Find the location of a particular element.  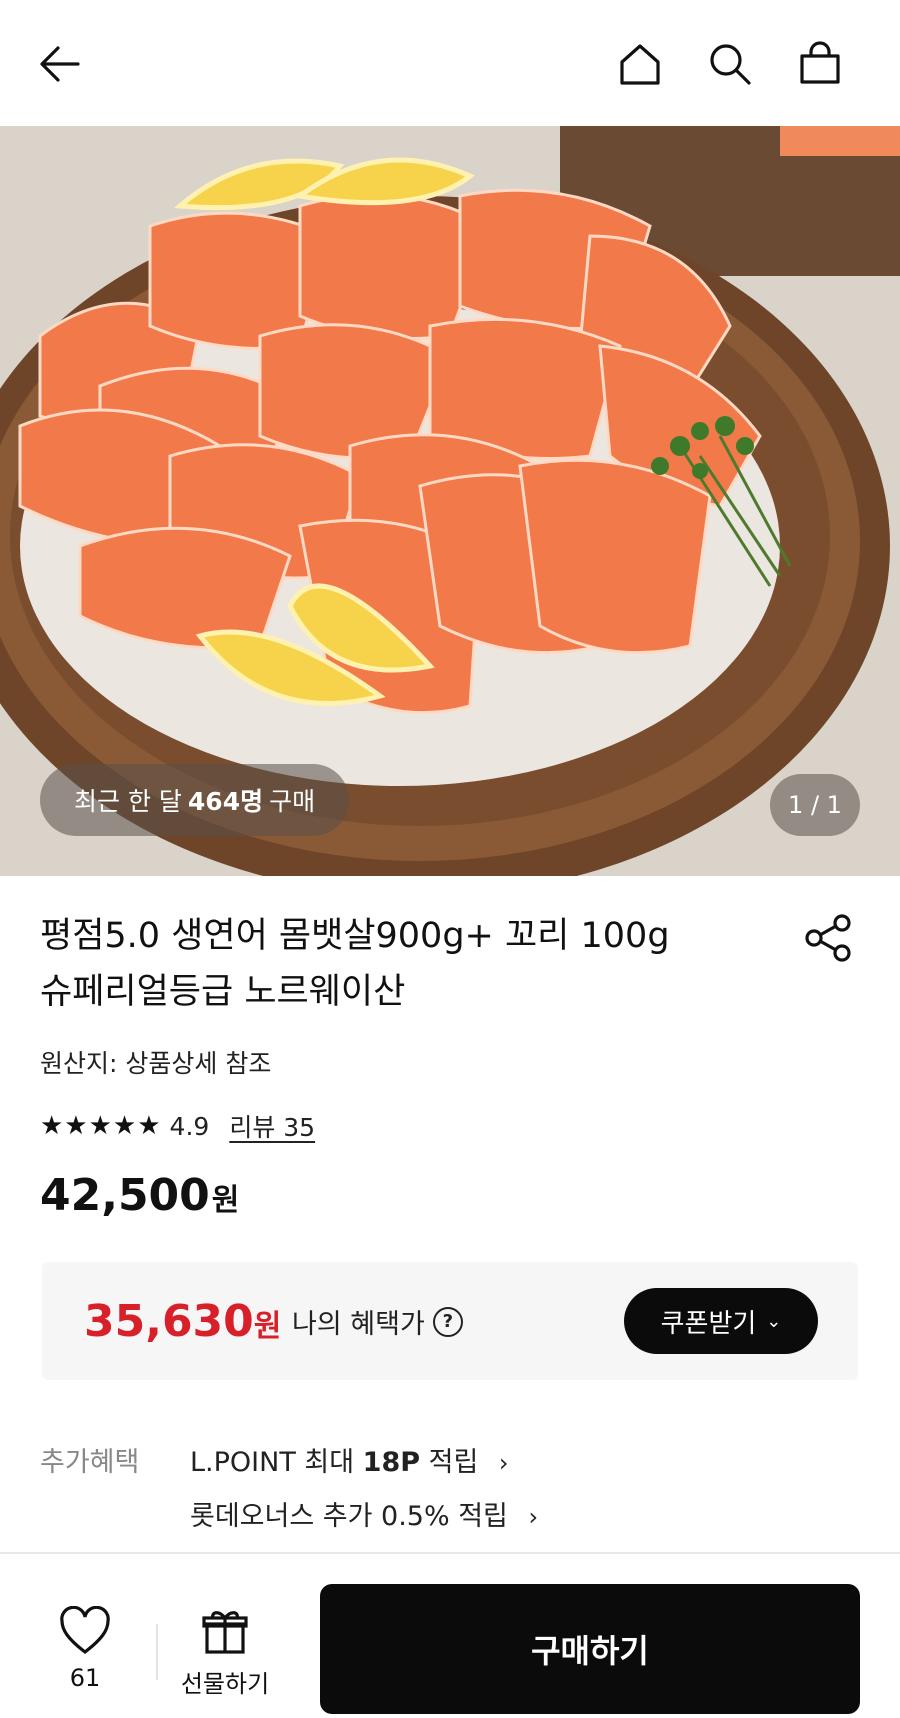

original-price: 42,500원 is located at coordinates (139, 1195).